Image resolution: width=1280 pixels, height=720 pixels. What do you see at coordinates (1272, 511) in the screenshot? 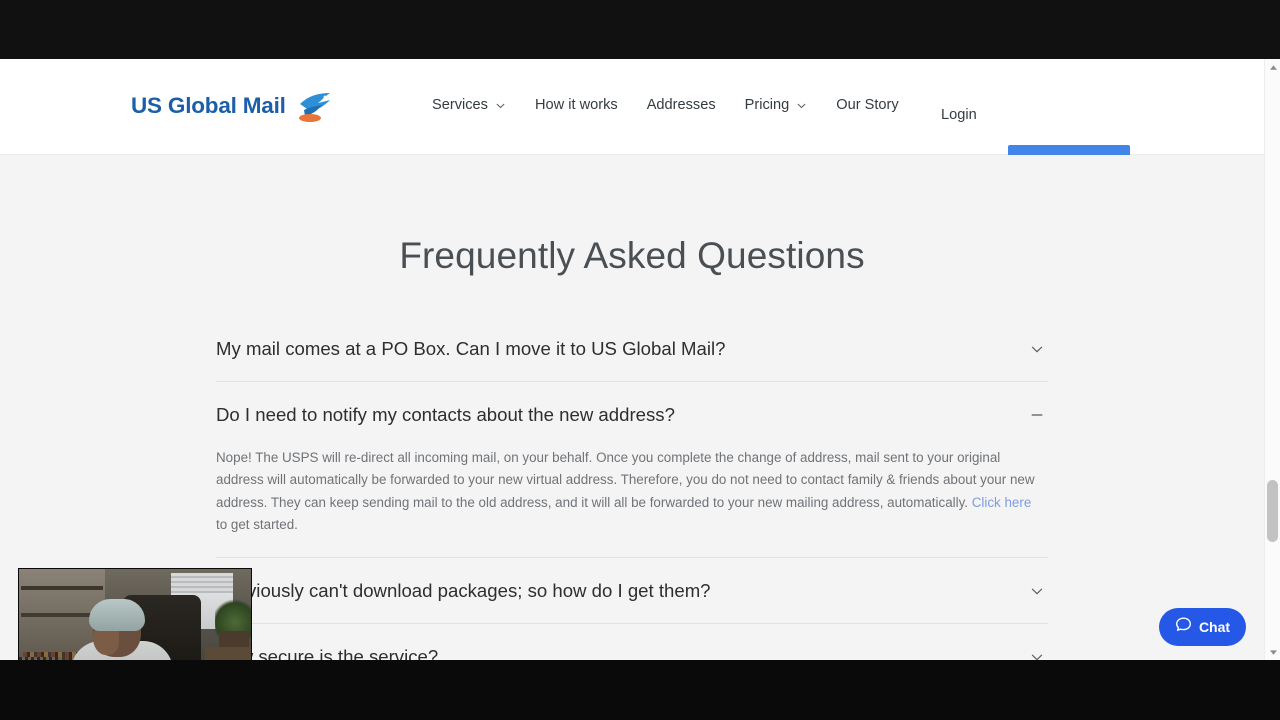
I see `scrollbar-thumb` at bounding box center [1272, 511].